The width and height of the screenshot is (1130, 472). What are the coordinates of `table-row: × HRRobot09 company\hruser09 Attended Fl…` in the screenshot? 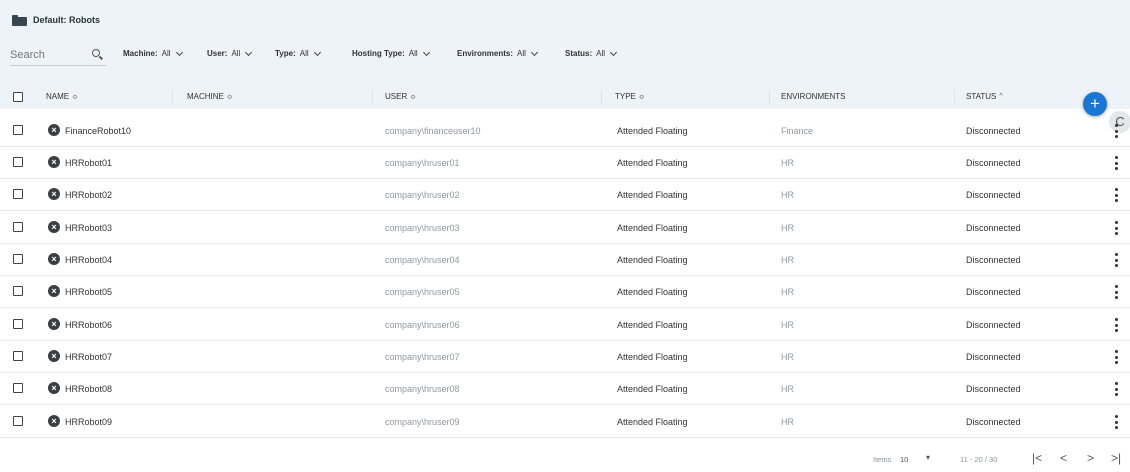 It's located at (565, 422).